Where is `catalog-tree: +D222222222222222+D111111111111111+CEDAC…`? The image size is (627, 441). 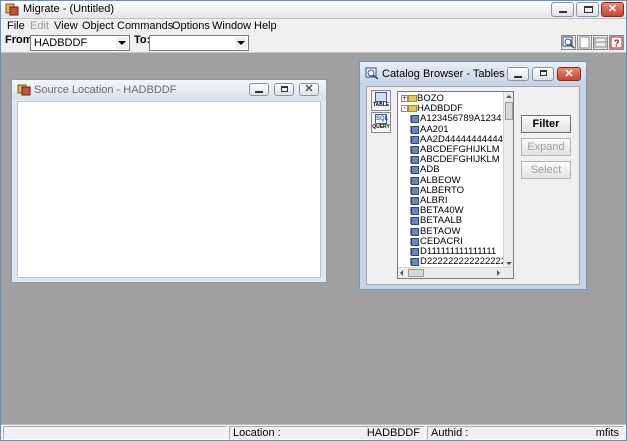 catalog-tree: +D222222222222222+D111111111111111+CEDAC… is located at coordinates (455, 185).